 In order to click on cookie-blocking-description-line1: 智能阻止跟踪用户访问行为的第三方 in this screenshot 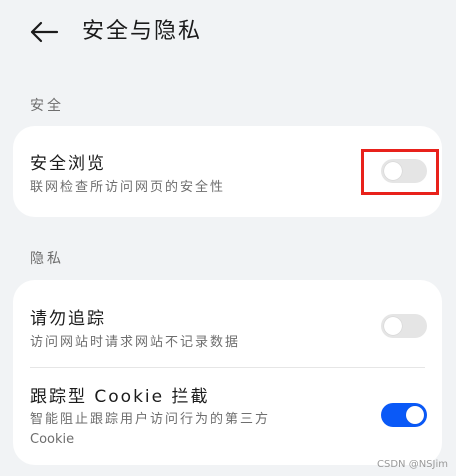, I will do `click(150, 419)`.